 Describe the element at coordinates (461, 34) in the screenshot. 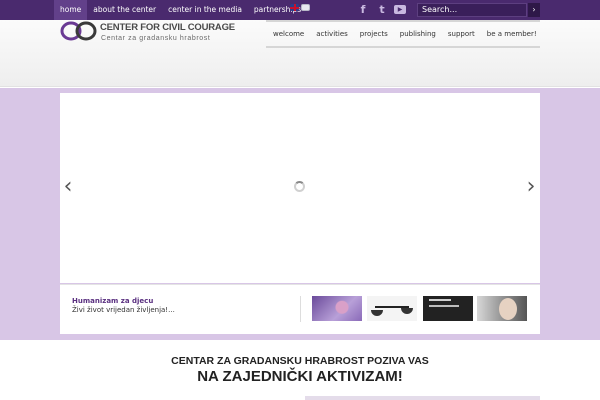

I see `main-nav-support: support` at that location.